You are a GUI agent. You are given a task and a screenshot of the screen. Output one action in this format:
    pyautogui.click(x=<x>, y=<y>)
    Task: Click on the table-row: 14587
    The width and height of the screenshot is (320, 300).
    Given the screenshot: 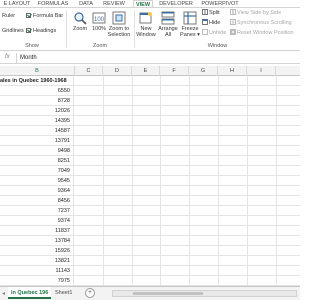 What is the action you would take?
    pyautogui.click(x=150, y=131)
    